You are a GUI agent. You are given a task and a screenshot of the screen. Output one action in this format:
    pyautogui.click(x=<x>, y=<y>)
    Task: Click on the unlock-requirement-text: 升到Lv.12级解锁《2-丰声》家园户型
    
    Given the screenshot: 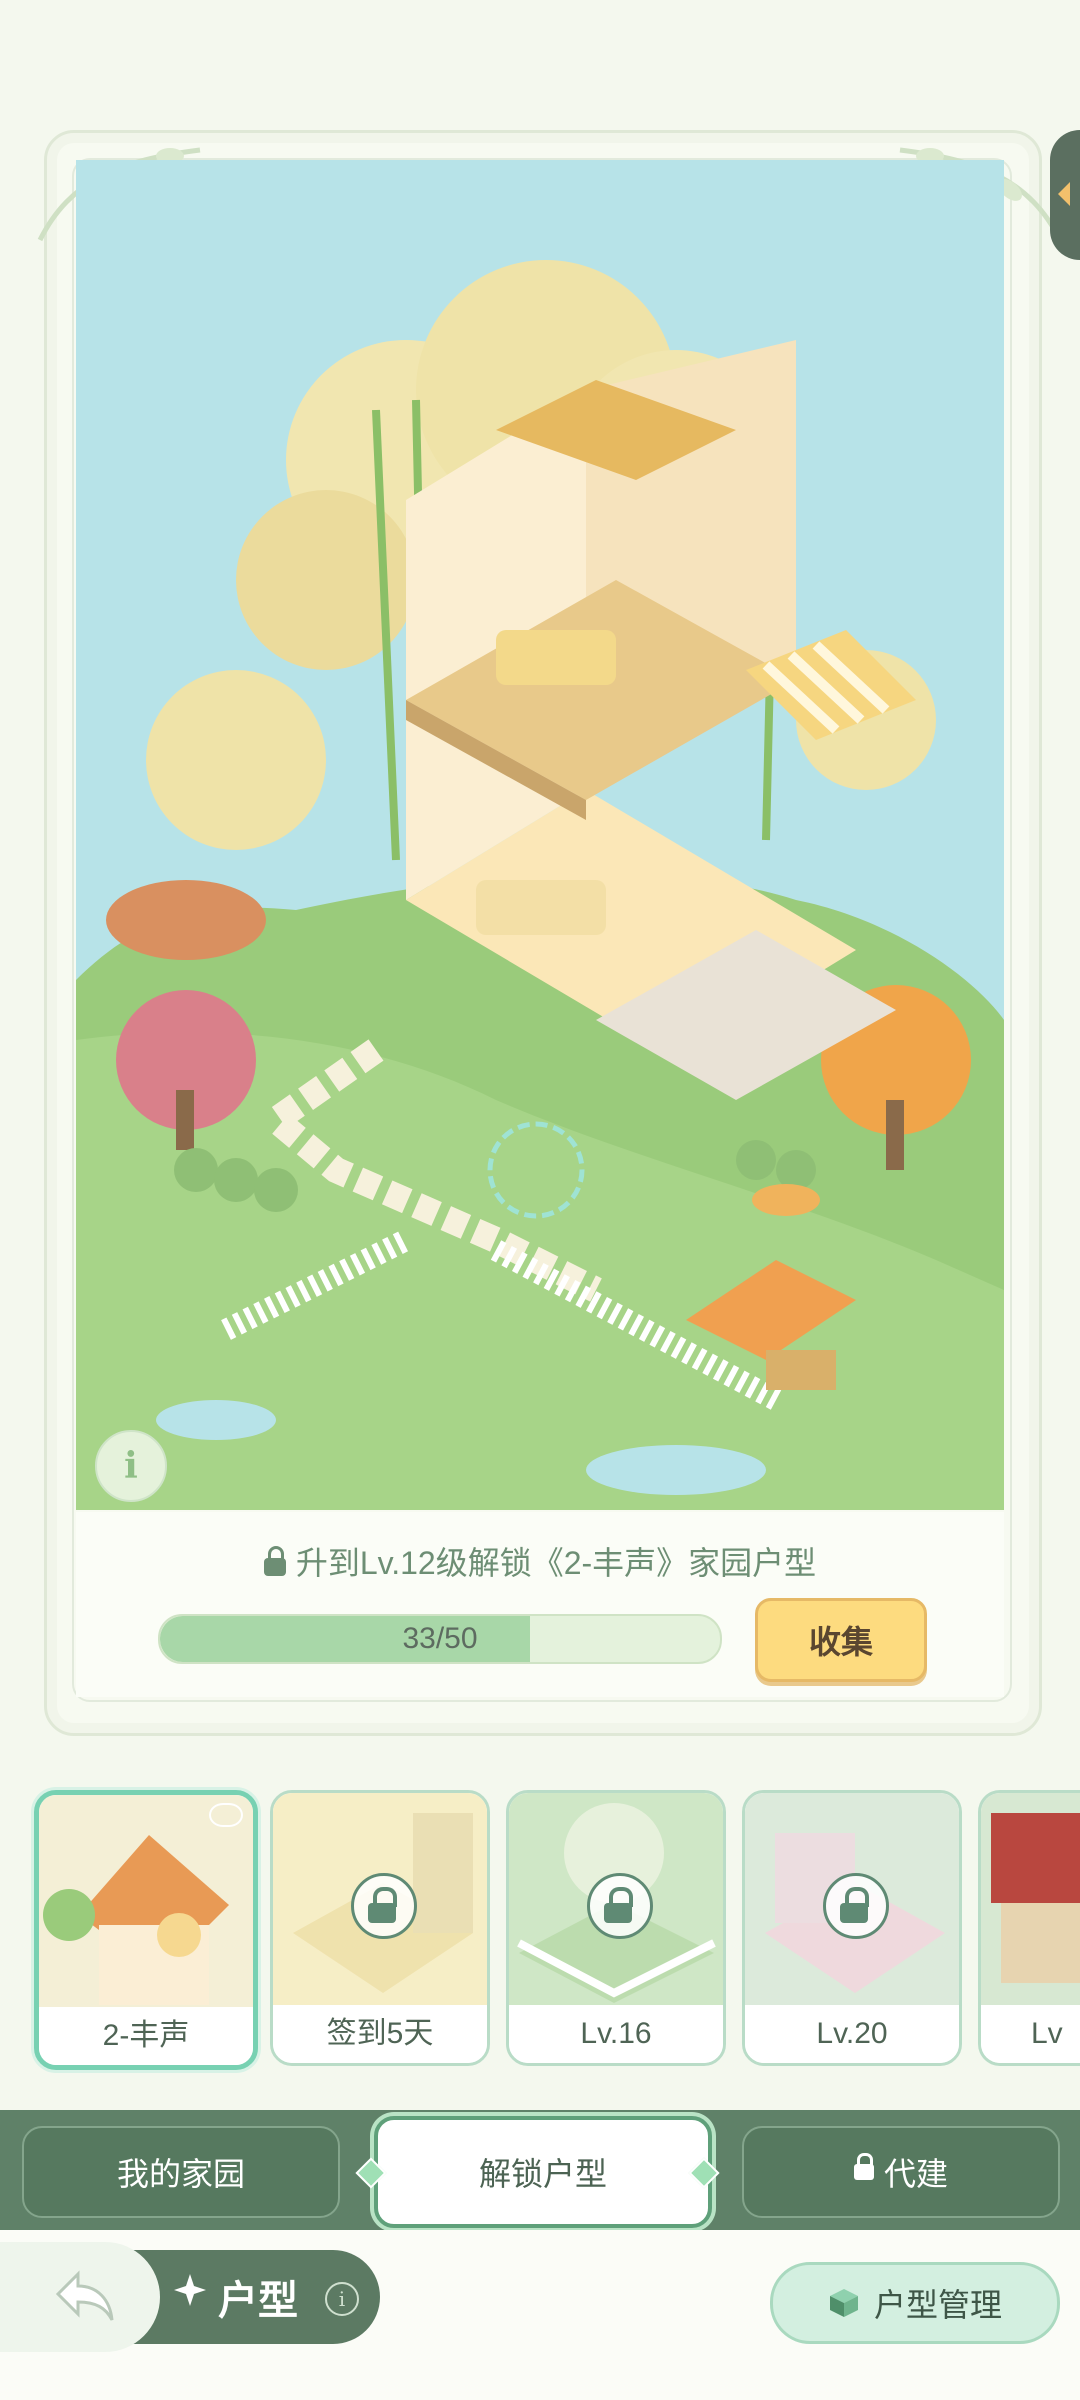 What is the action you would take?
    pyautogui.click(x=556, y=1563)
    